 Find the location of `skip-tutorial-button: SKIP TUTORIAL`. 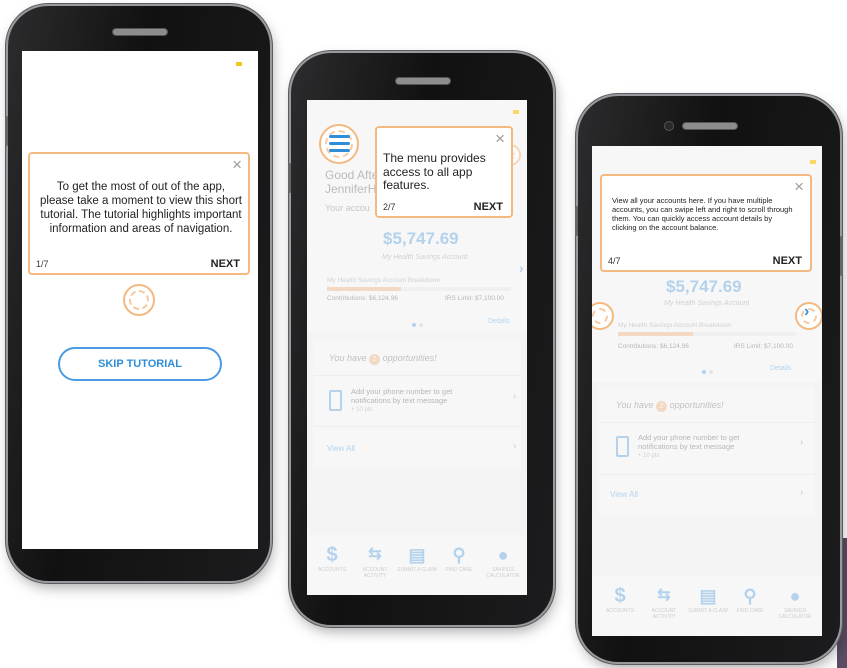

skip-tutorial-button: SKIP TUTORIAL is located at coordinates (140, 364).